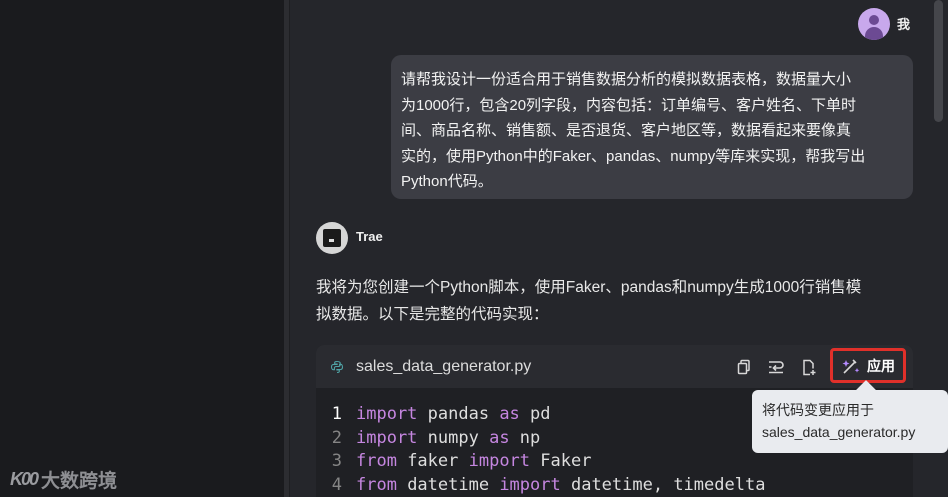 This screenshot has width=948, height=497. What do you see at coordinates (614, 366) in the screenshot?
I see `code-block-header: sales_data_generator.py 应用` at bounding box center [614, 366].